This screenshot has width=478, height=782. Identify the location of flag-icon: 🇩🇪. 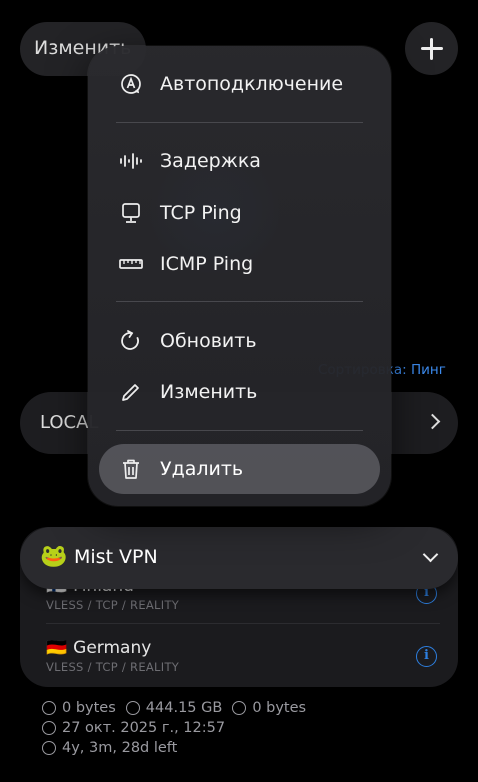
(57, 648).